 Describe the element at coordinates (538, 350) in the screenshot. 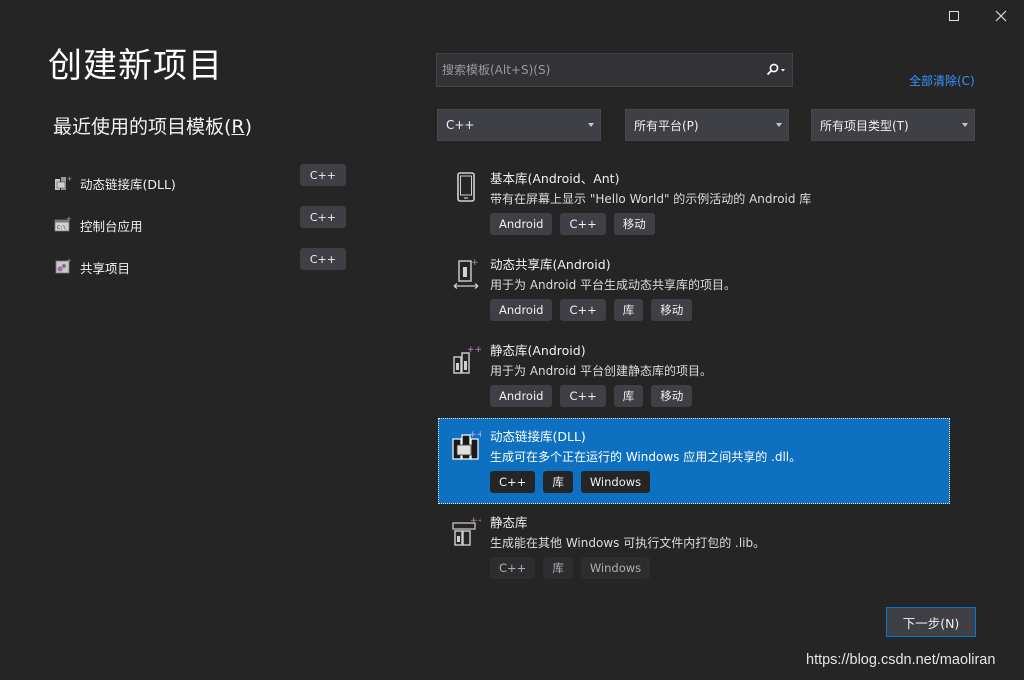

I see `template-name: 静态库(Android)` at that location.